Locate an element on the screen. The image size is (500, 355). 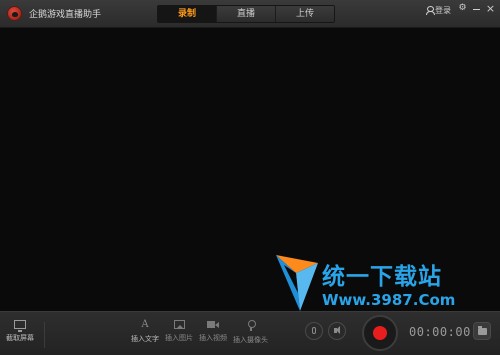
microphone-button is located at coordinates (314, 331).